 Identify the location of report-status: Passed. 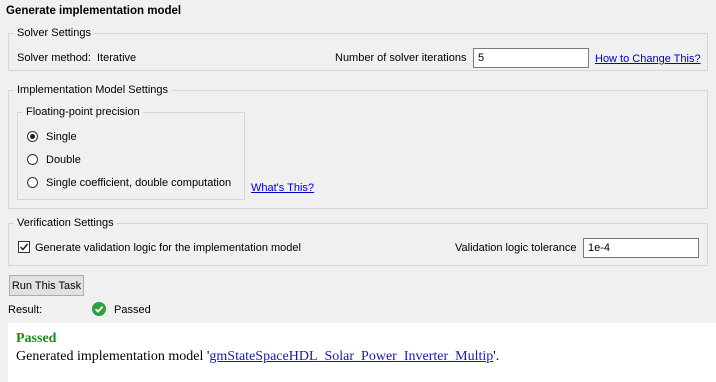
(36, 338).